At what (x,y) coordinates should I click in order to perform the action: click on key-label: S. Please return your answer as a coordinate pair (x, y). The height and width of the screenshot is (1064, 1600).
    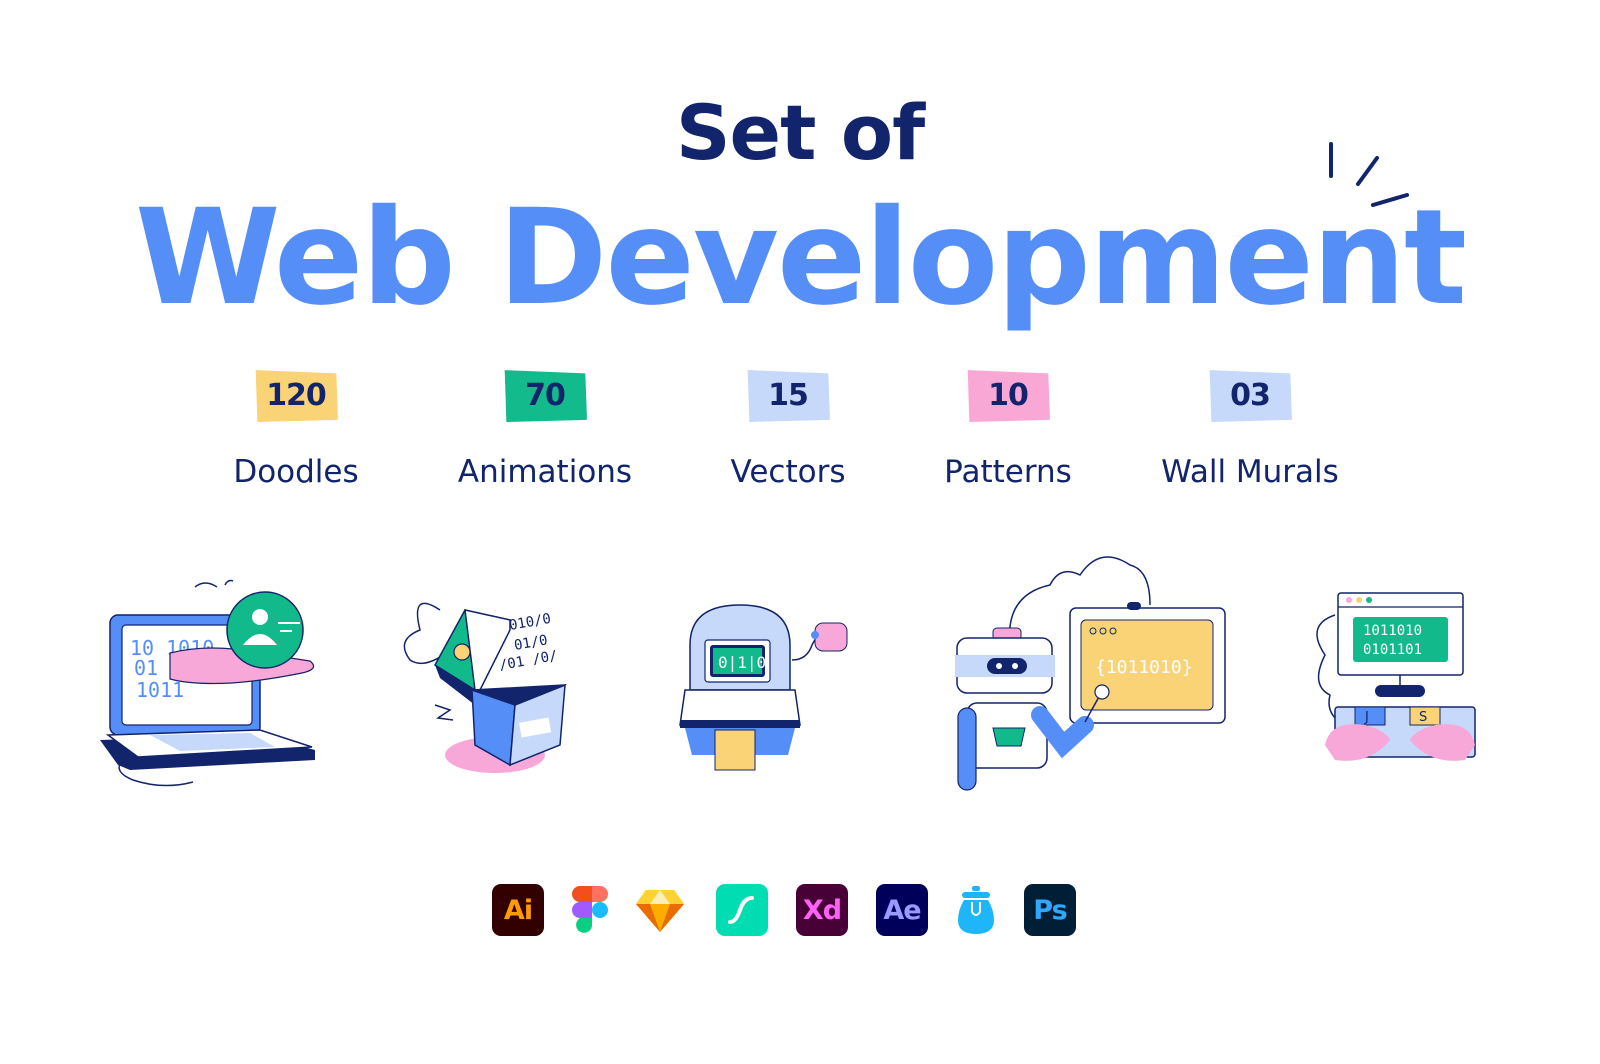
    Looking at the image, I should click on (1423, 717).